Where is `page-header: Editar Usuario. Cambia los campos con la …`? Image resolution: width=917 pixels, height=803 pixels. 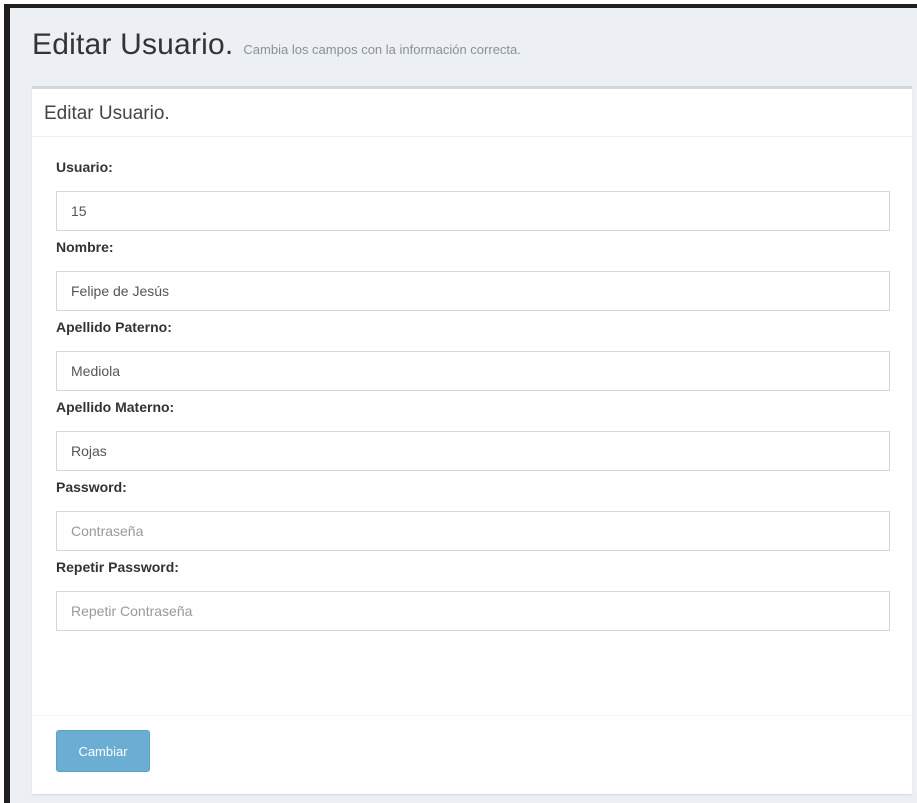 page-header: Editar Usuario. Cambia los campos con la … is located at coordinates (463, 47).